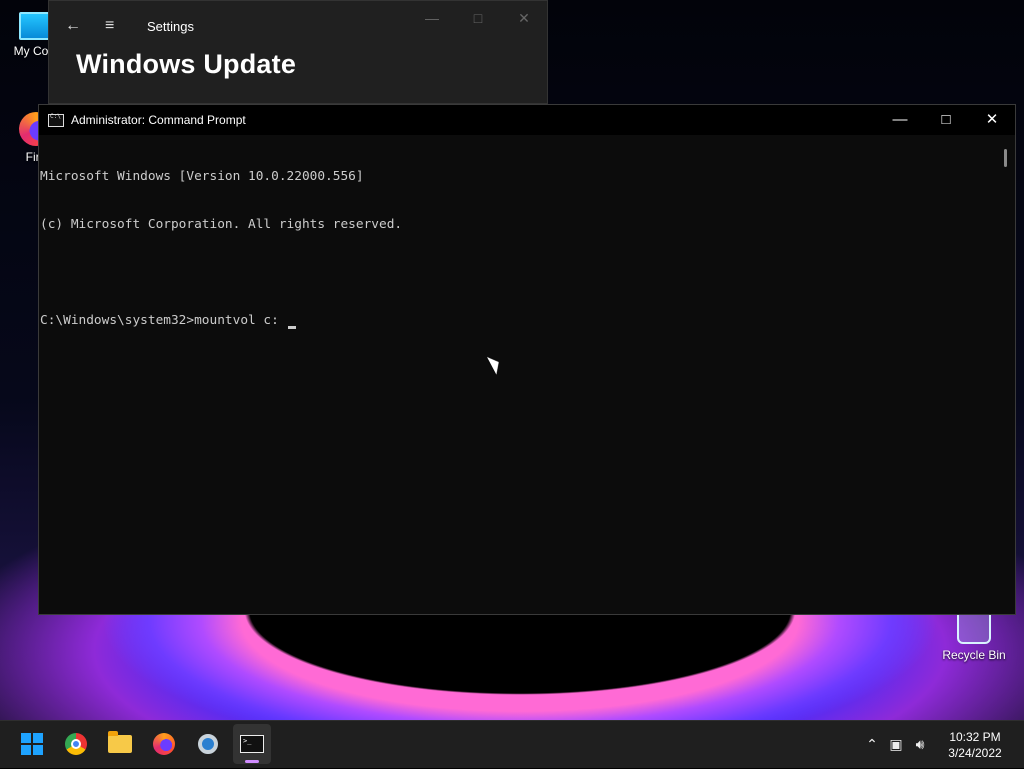 The height and width of the screenshot is (769, 1024). I want to click on clock-time: 10:32 PM, so click(975, 737).